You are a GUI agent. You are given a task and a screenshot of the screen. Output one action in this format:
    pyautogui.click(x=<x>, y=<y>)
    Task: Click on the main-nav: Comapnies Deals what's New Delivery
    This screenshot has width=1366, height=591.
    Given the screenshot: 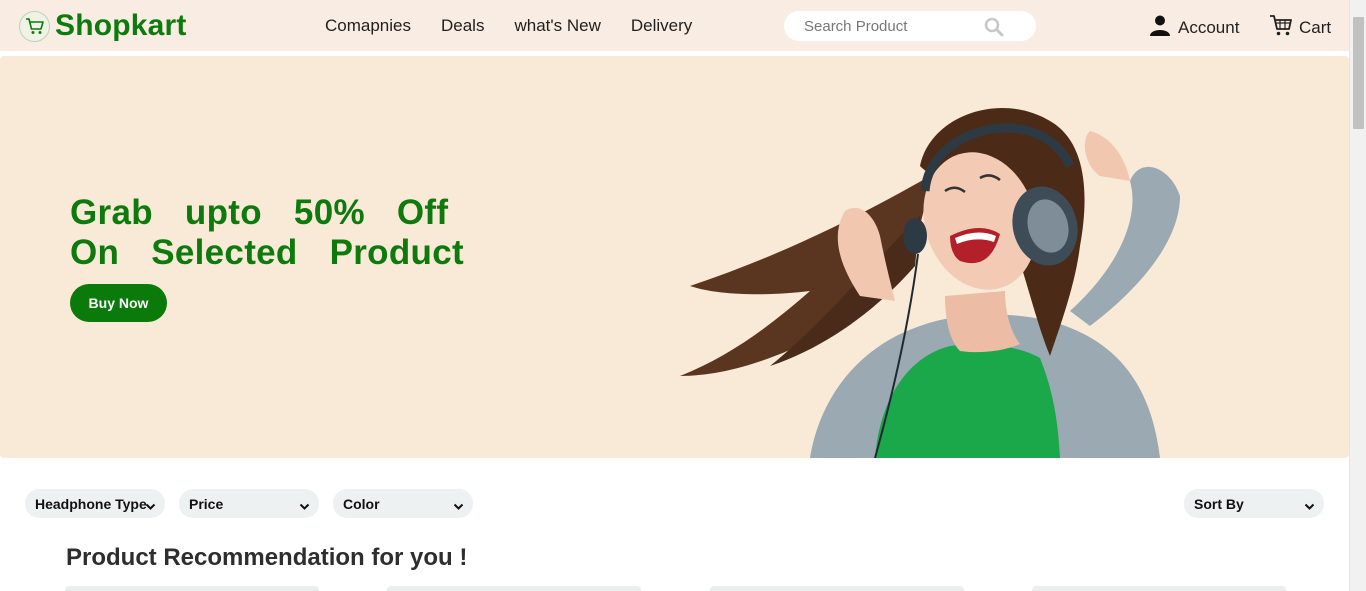 What is the action you would take?
    pyautogui.click(x=523, y=26)
    